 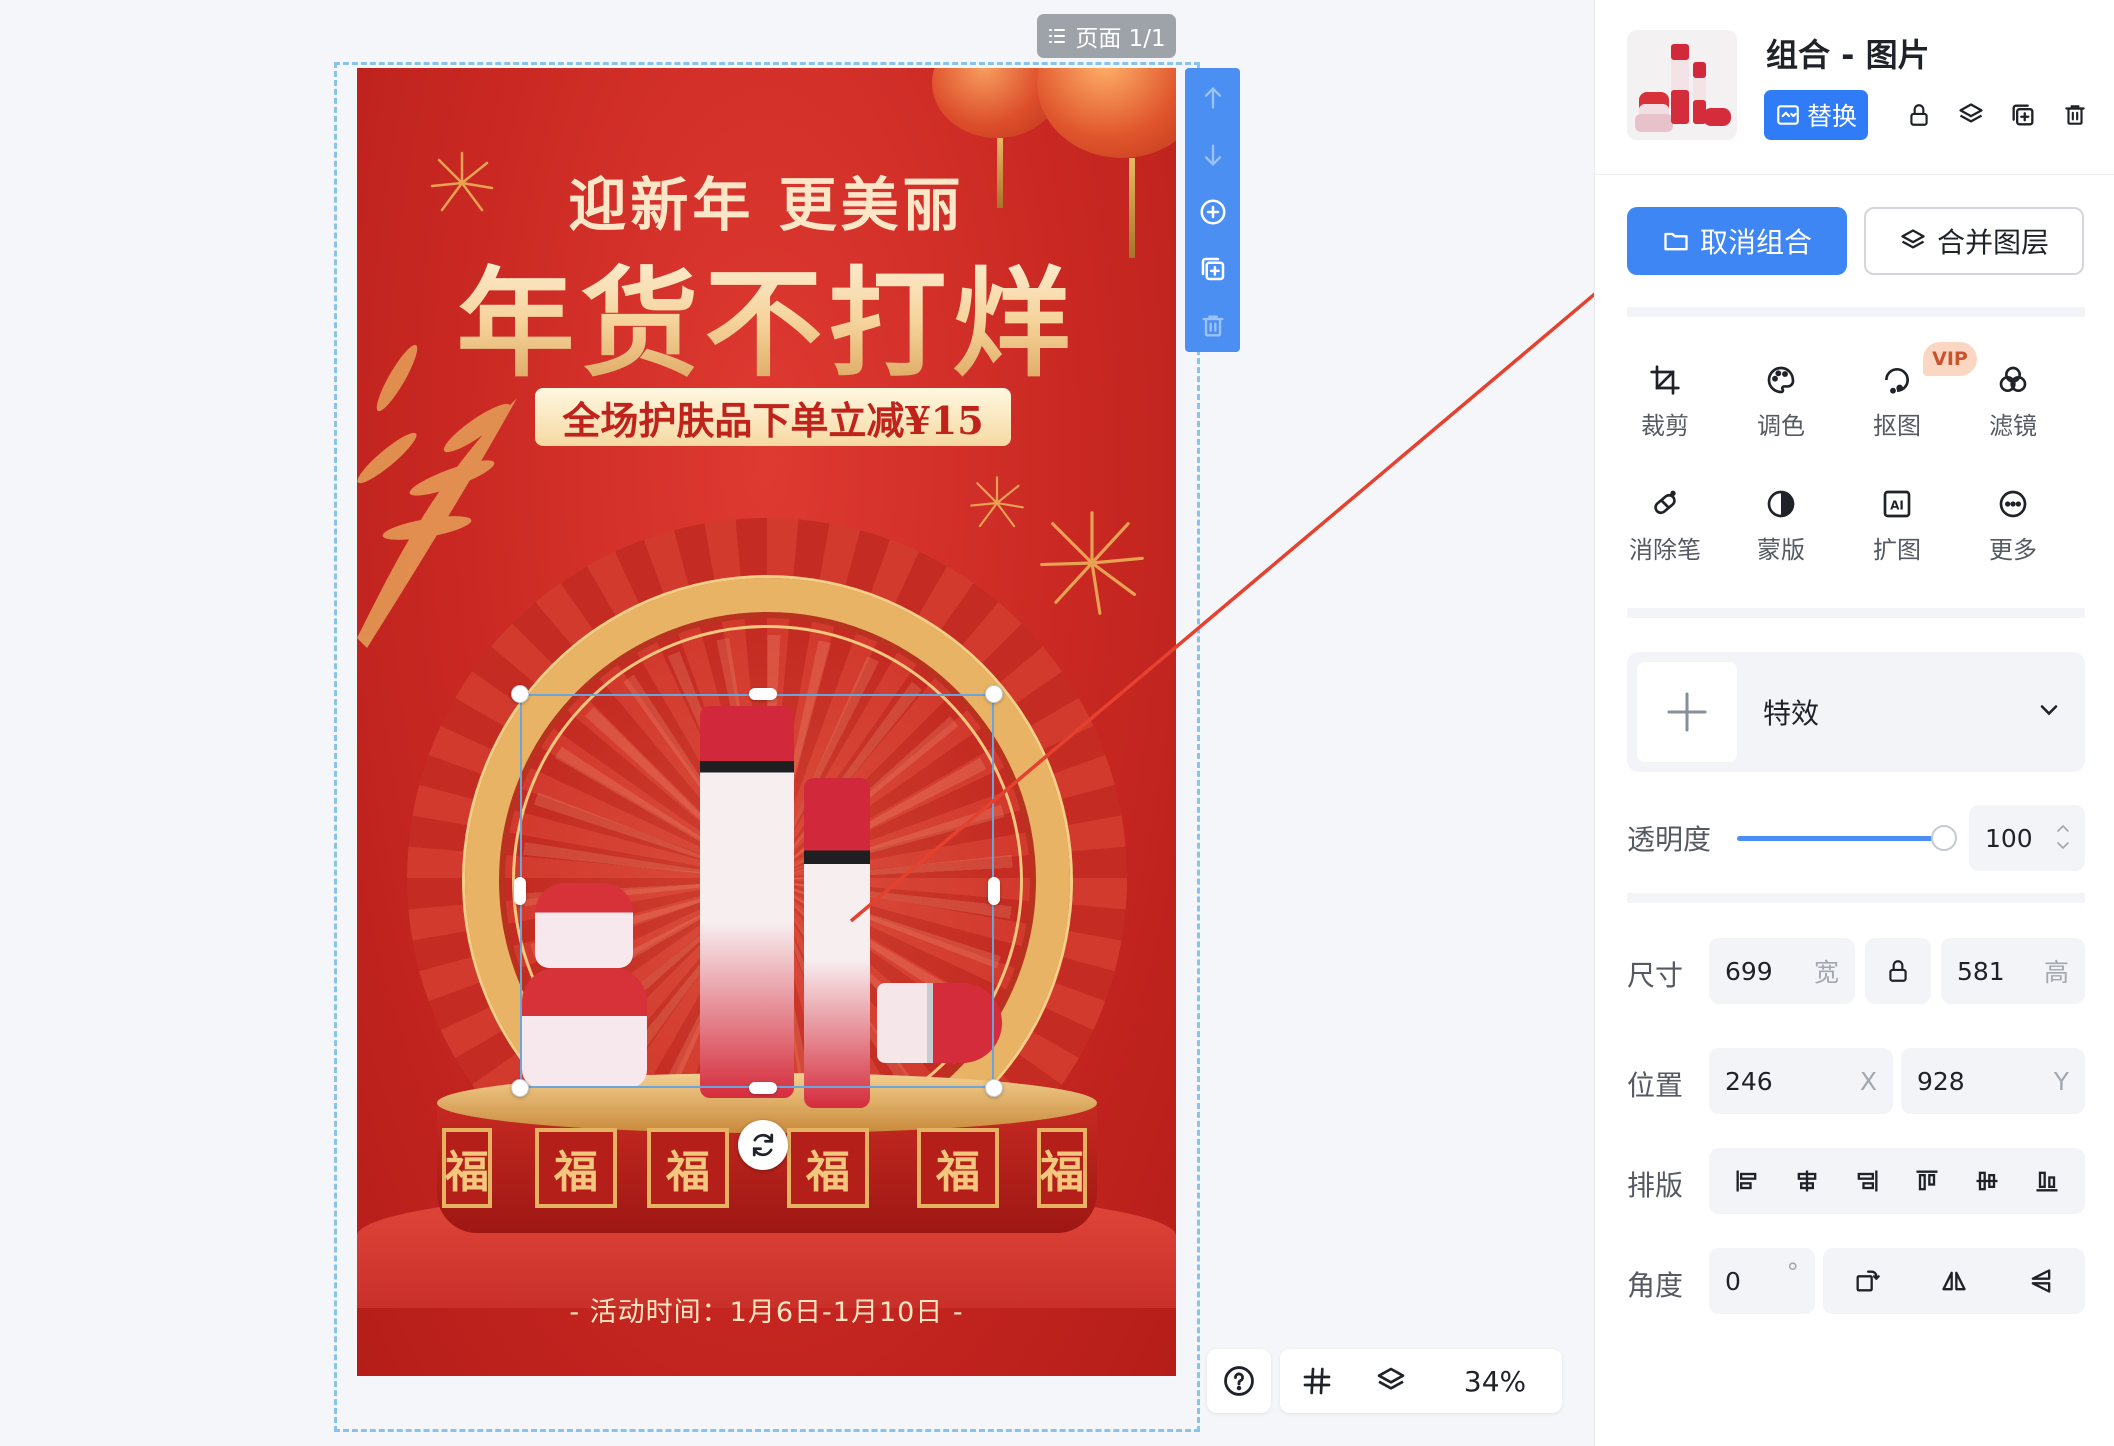 I want to click on angle-unit: °, so click(x=1793, y=1272).